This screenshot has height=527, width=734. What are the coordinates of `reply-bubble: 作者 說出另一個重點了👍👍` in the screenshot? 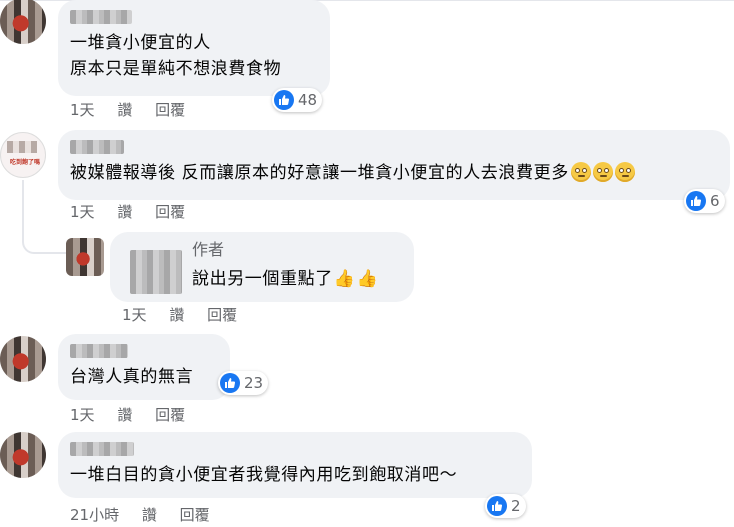 It's located at (262, 267).